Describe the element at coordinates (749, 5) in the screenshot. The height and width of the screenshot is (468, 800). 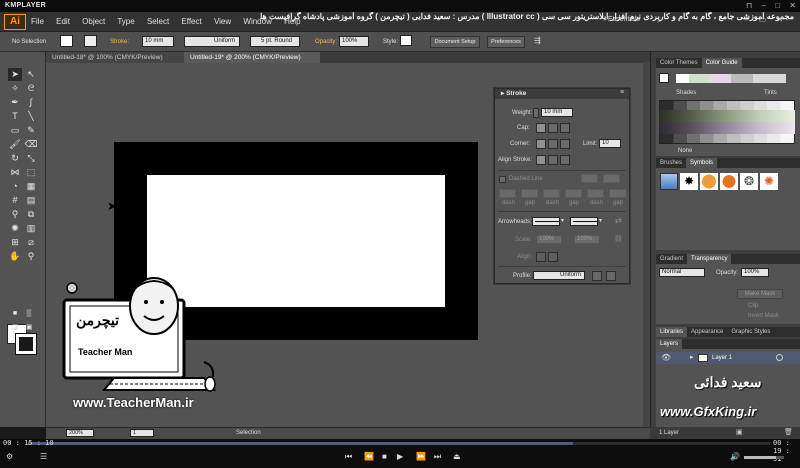
I see `pin-icon: ⊓` at that location.